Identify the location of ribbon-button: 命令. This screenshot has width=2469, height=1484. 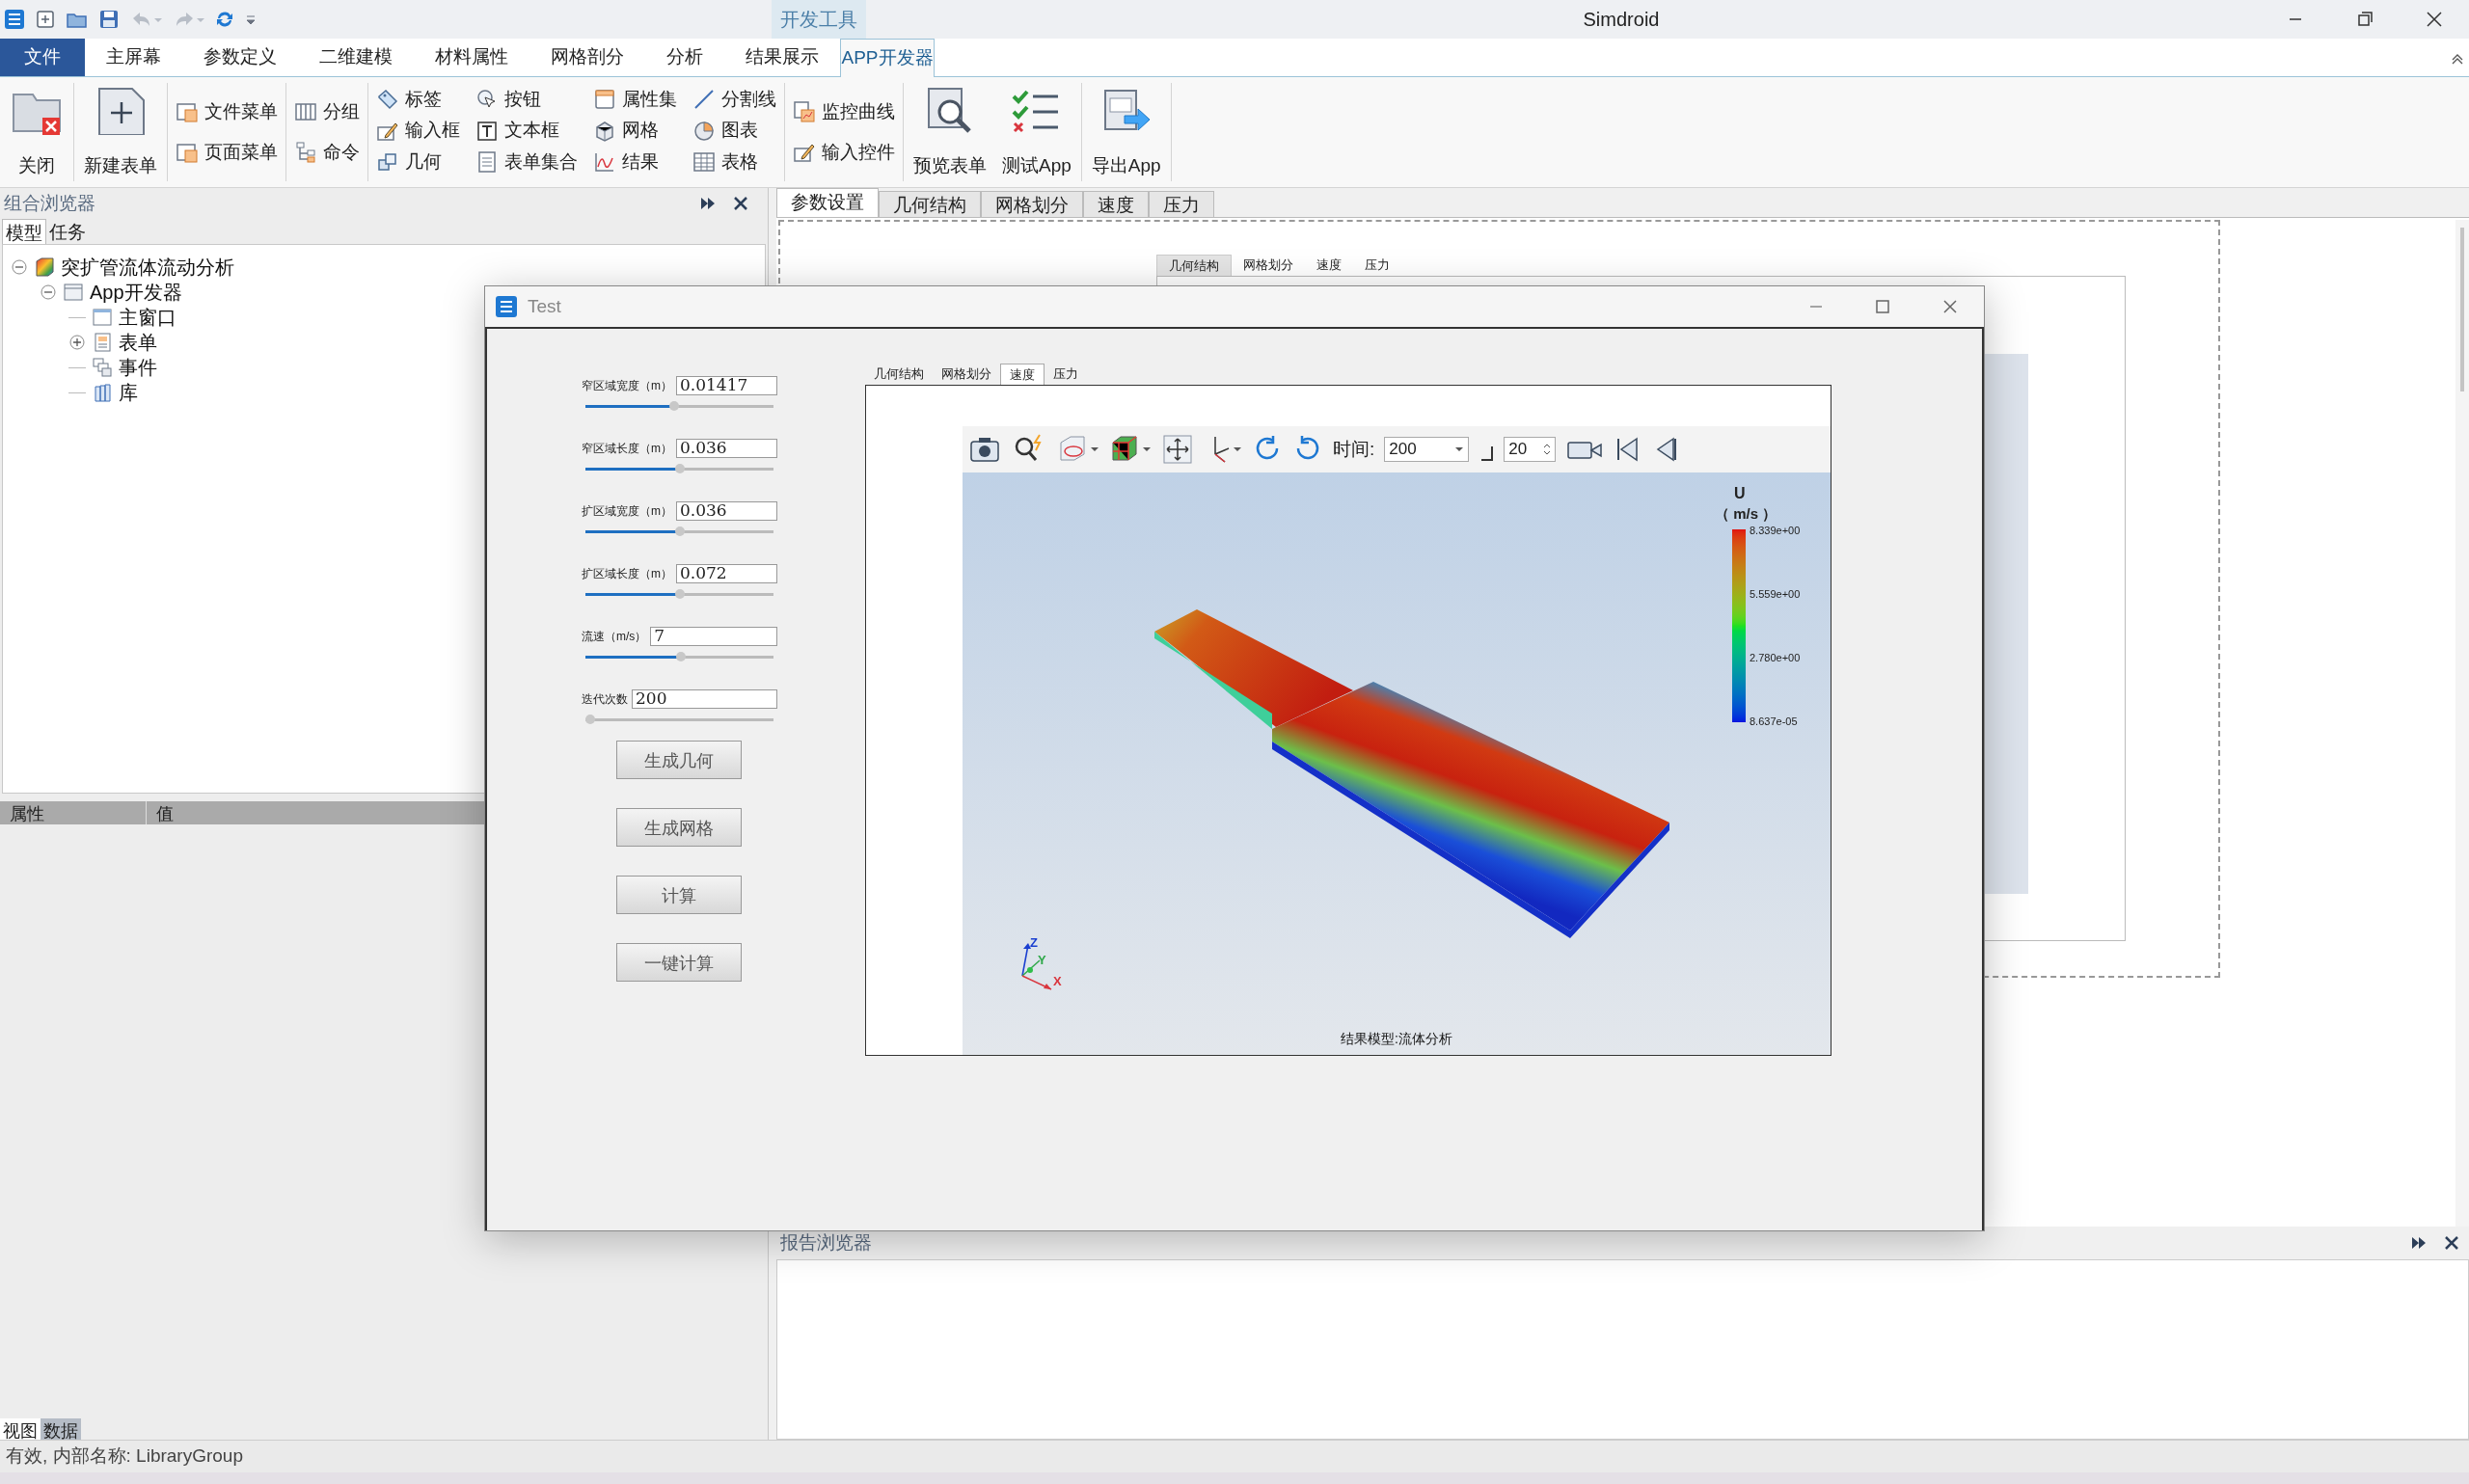
(327, 152).